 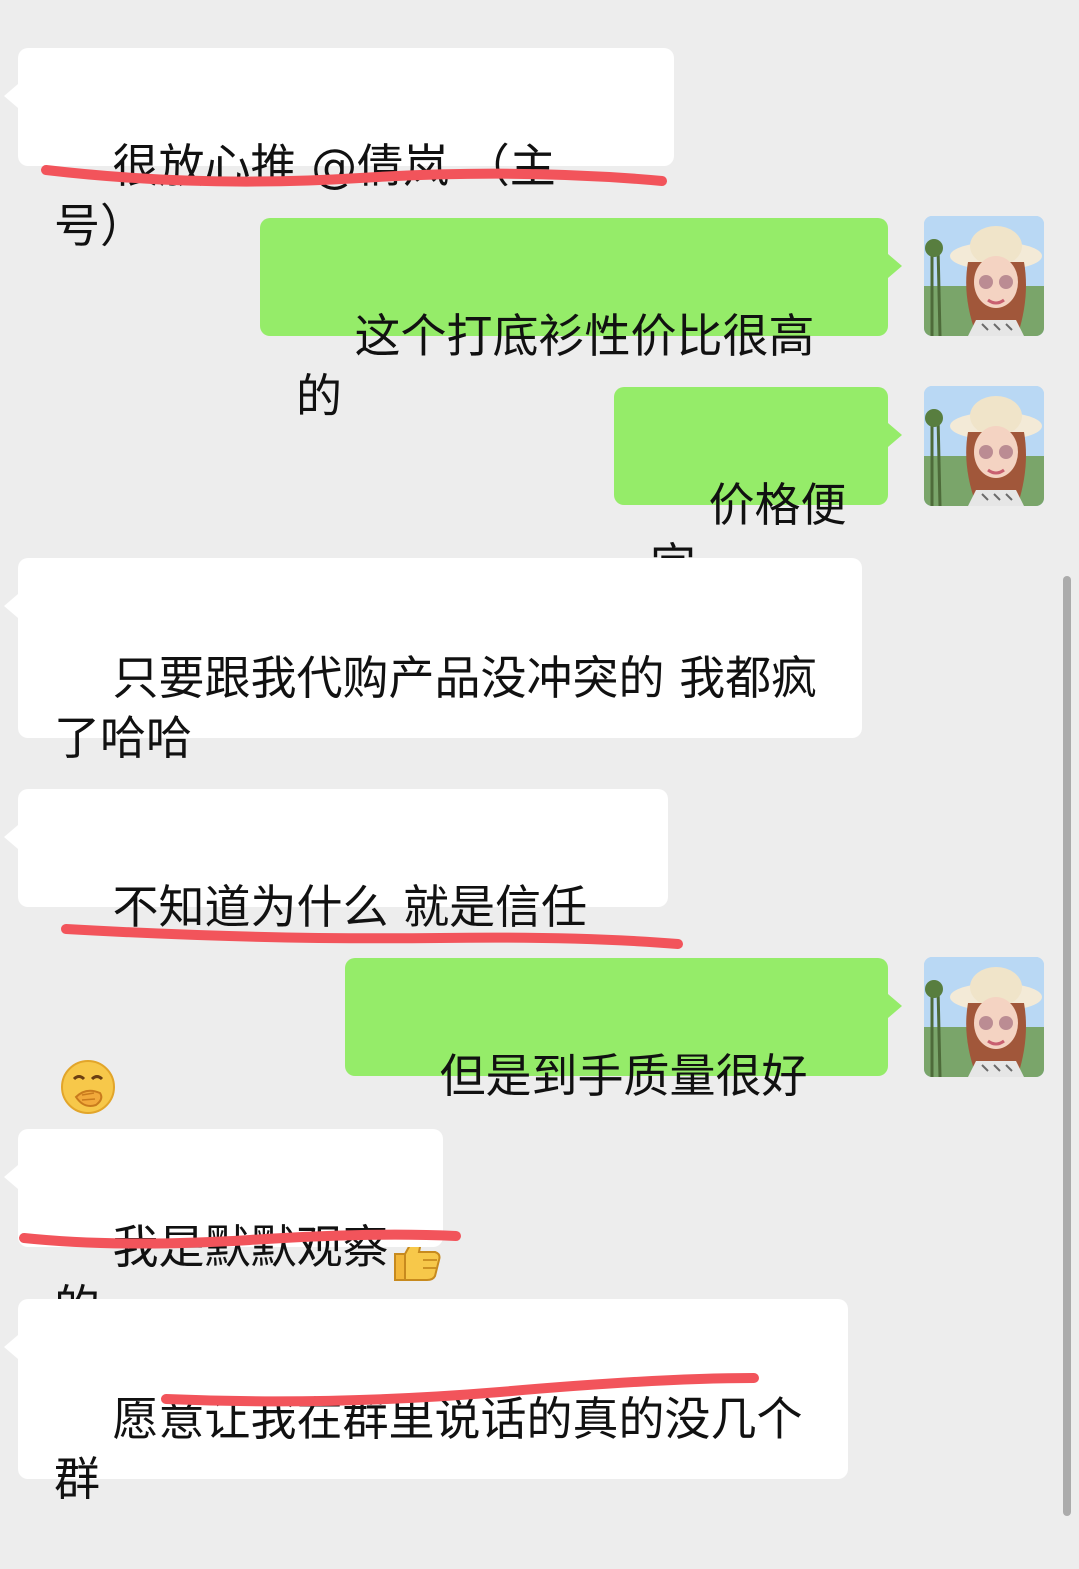 What do you see at coordinates (350, 907) in the screenshot?
I see `message-text: 不知道为什么 就是信任` at bounding box center [350, 907].